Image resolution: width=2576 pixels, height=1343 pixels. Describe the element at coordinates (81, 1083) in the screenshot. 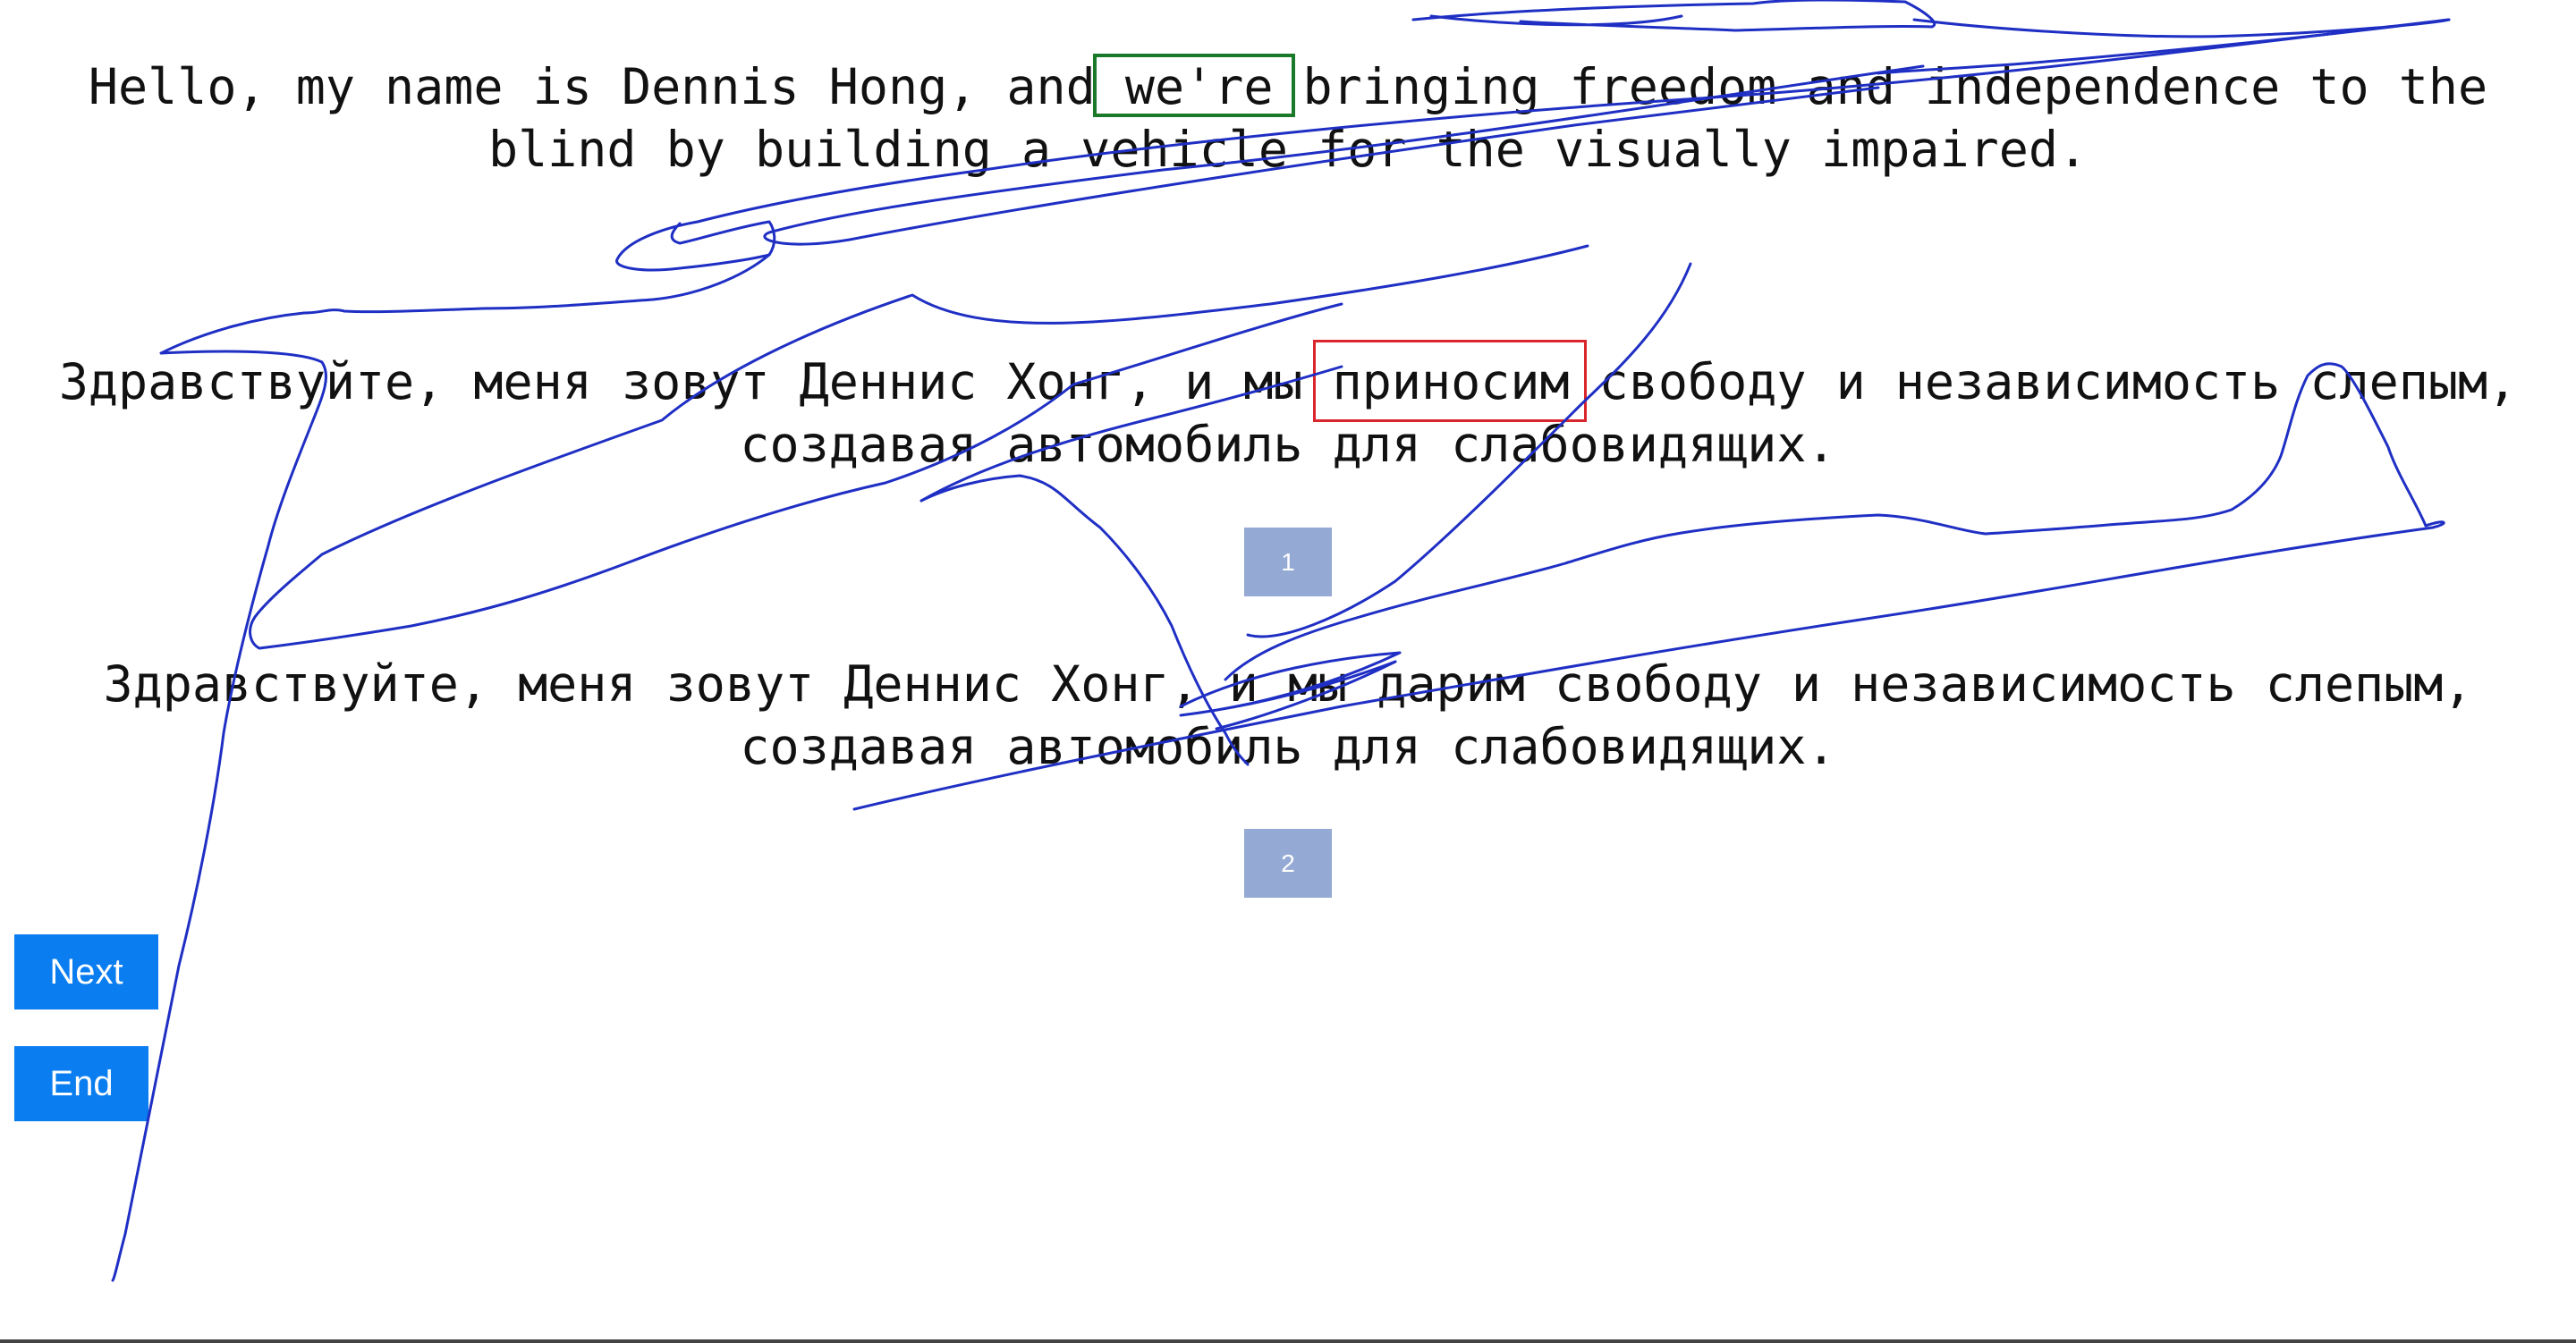

I see `end-button: End` at that location.